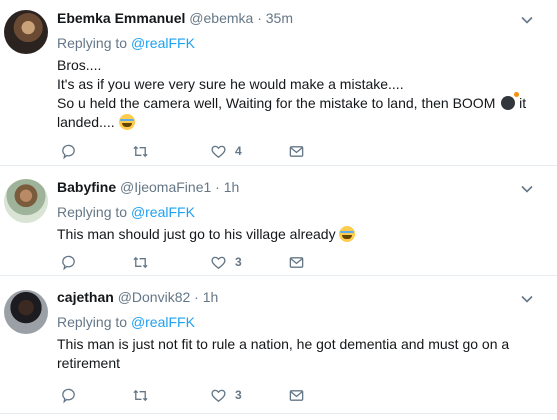 Image resolution: width=557 pixels, height=420 pixels. Describe the element at coordinates (165, 187) in the screenshot. I see `user-handle: @IjeomaFine1` at that location.